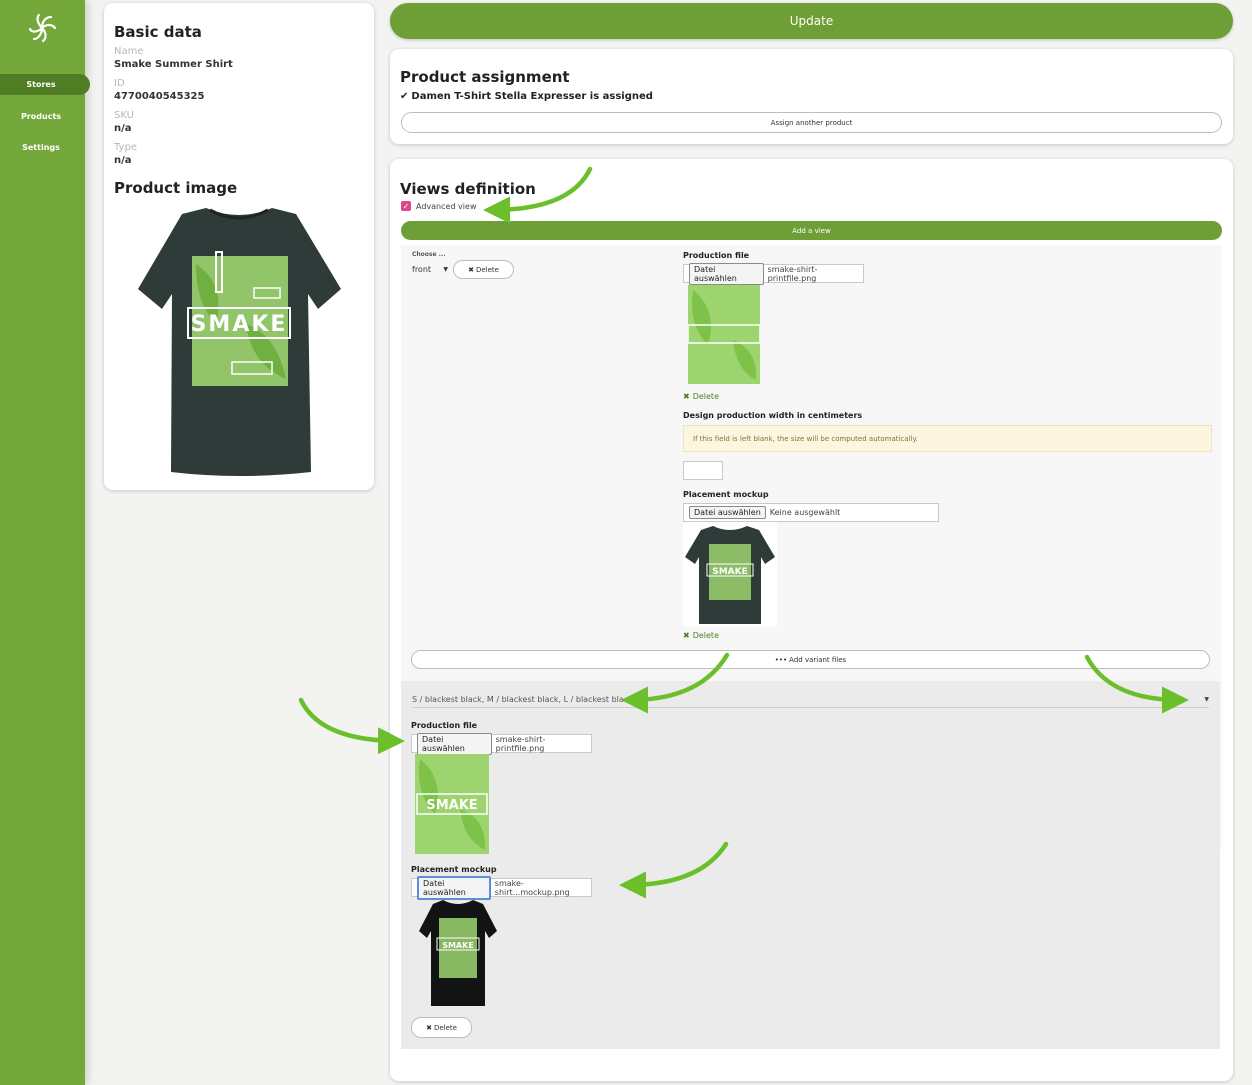  Describe the element at coordinates (705, 635) in the screenshot. I see `delete-placement-mockup-label: Delete` at that location.